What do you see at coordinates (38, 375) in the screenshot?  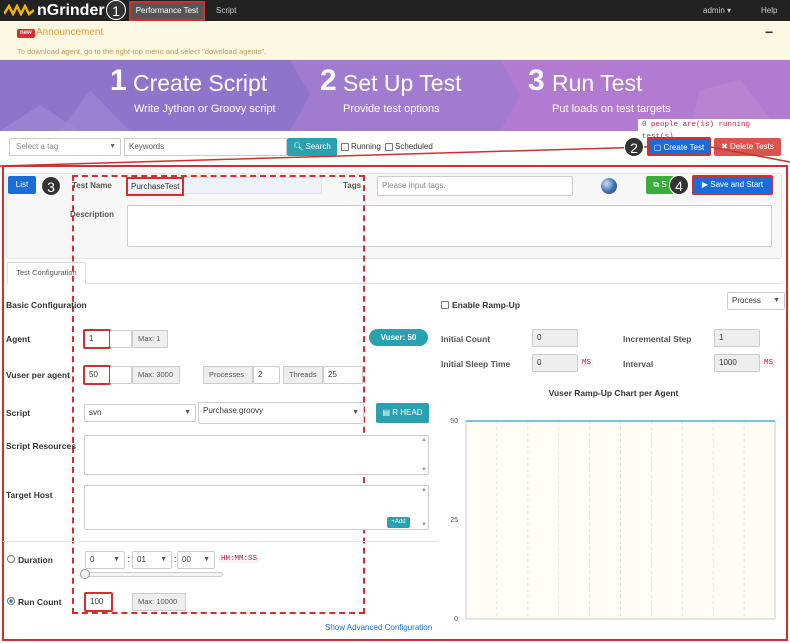 I see `vuser-per-agent-label: Vuser per agent` at bounding box center [38, 375].